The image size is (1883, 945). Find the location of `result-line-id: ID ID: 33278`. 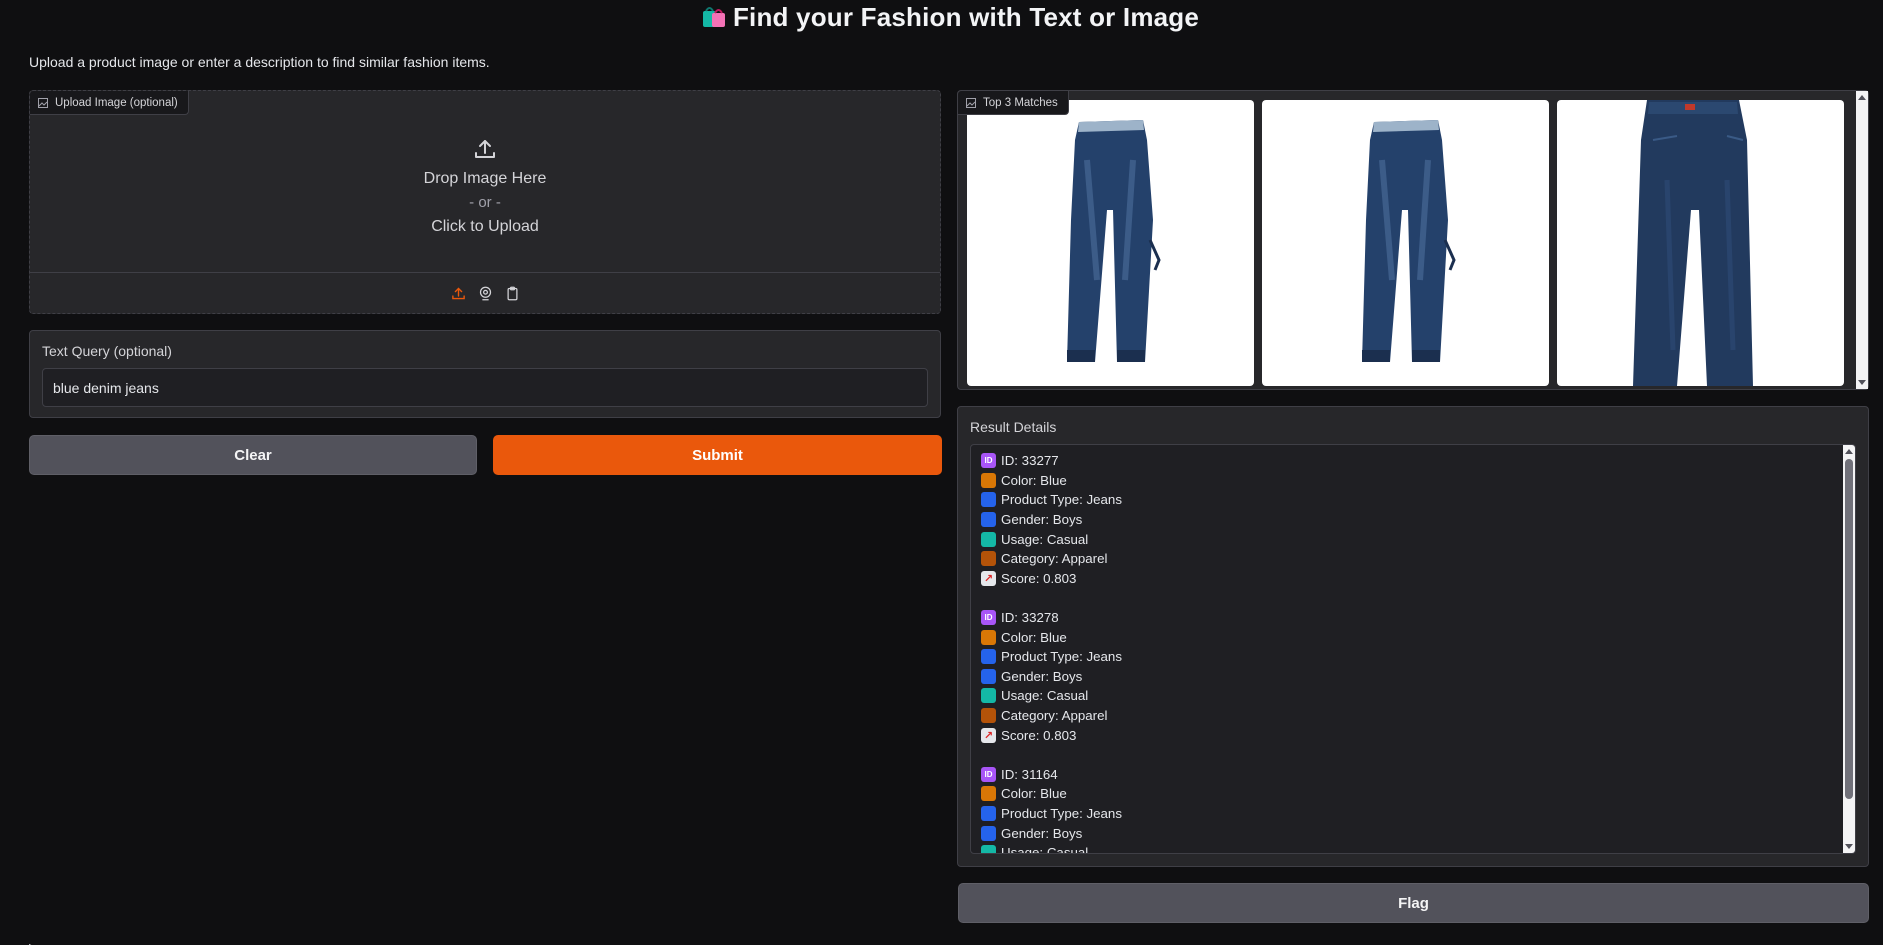

result-line-id: ID ID: 33278 is located at coordinates (1413, 618).